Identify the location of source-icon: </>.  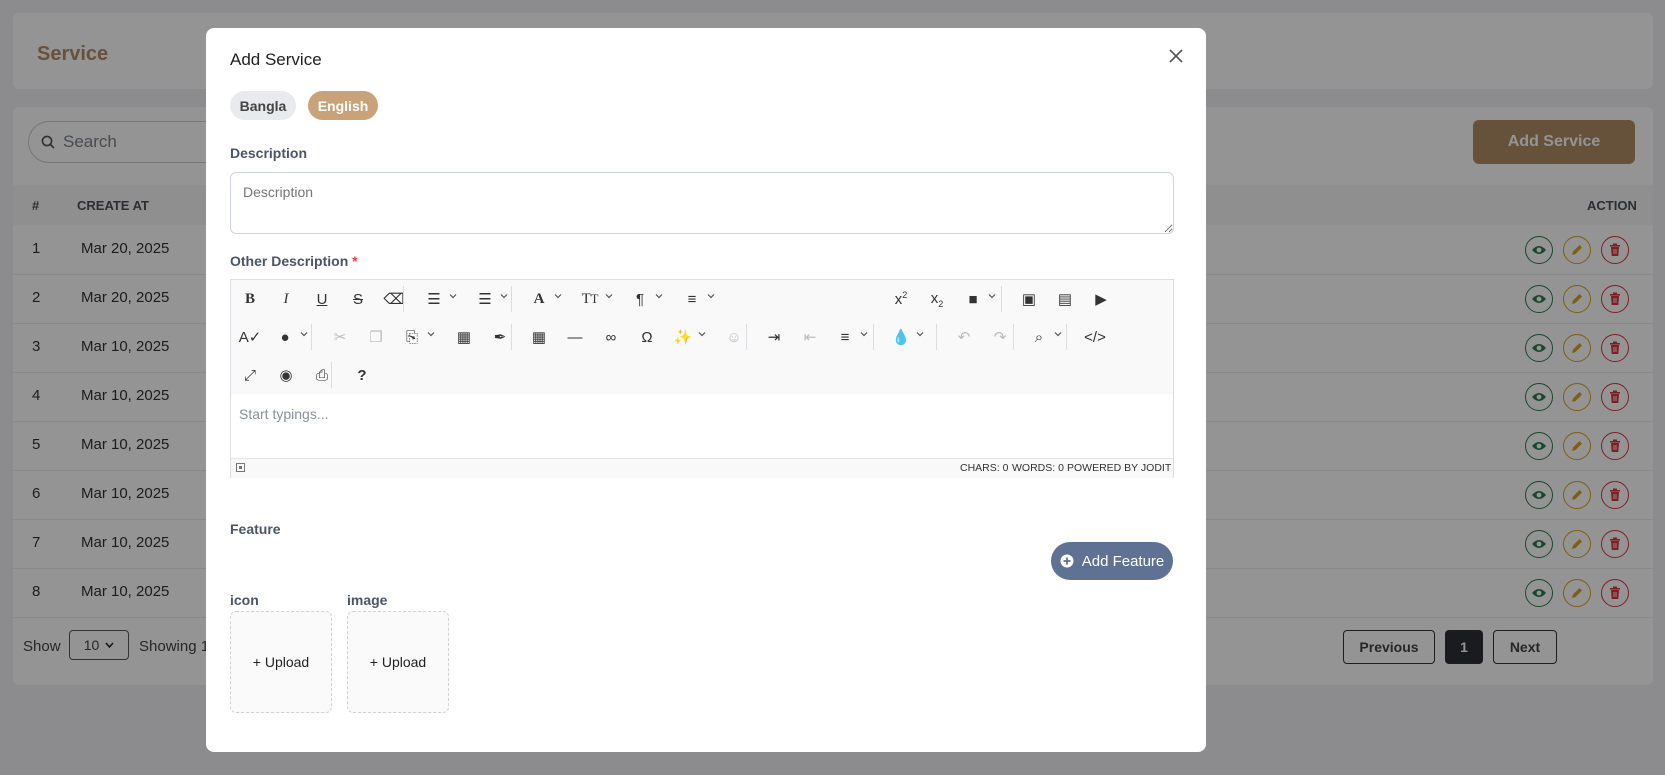
(1095, 337).